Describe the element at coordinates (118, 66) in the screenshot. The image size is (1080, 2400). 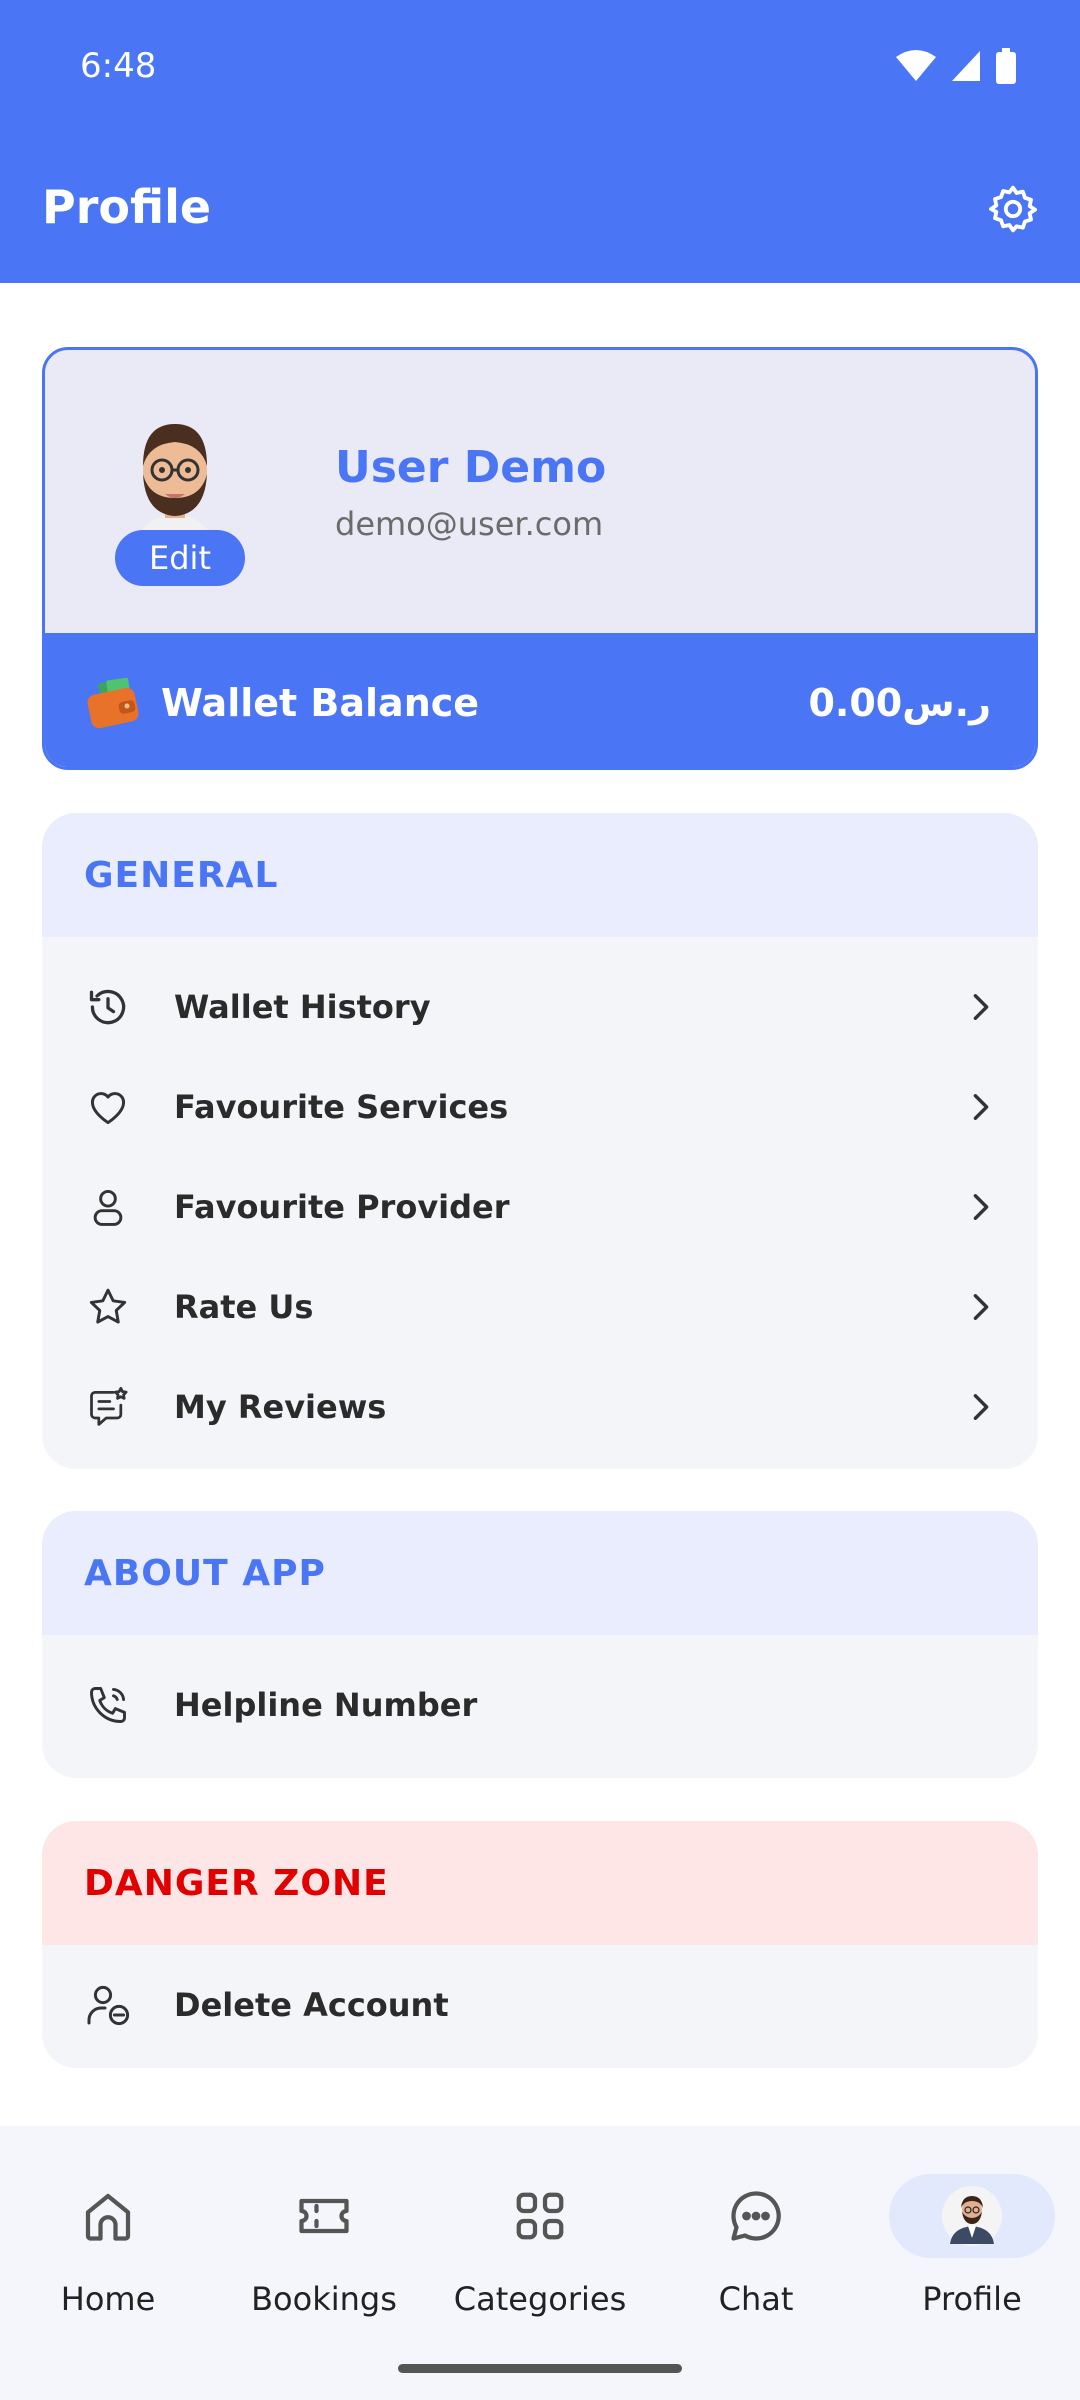
I see `status-time: 6:48` at that location.